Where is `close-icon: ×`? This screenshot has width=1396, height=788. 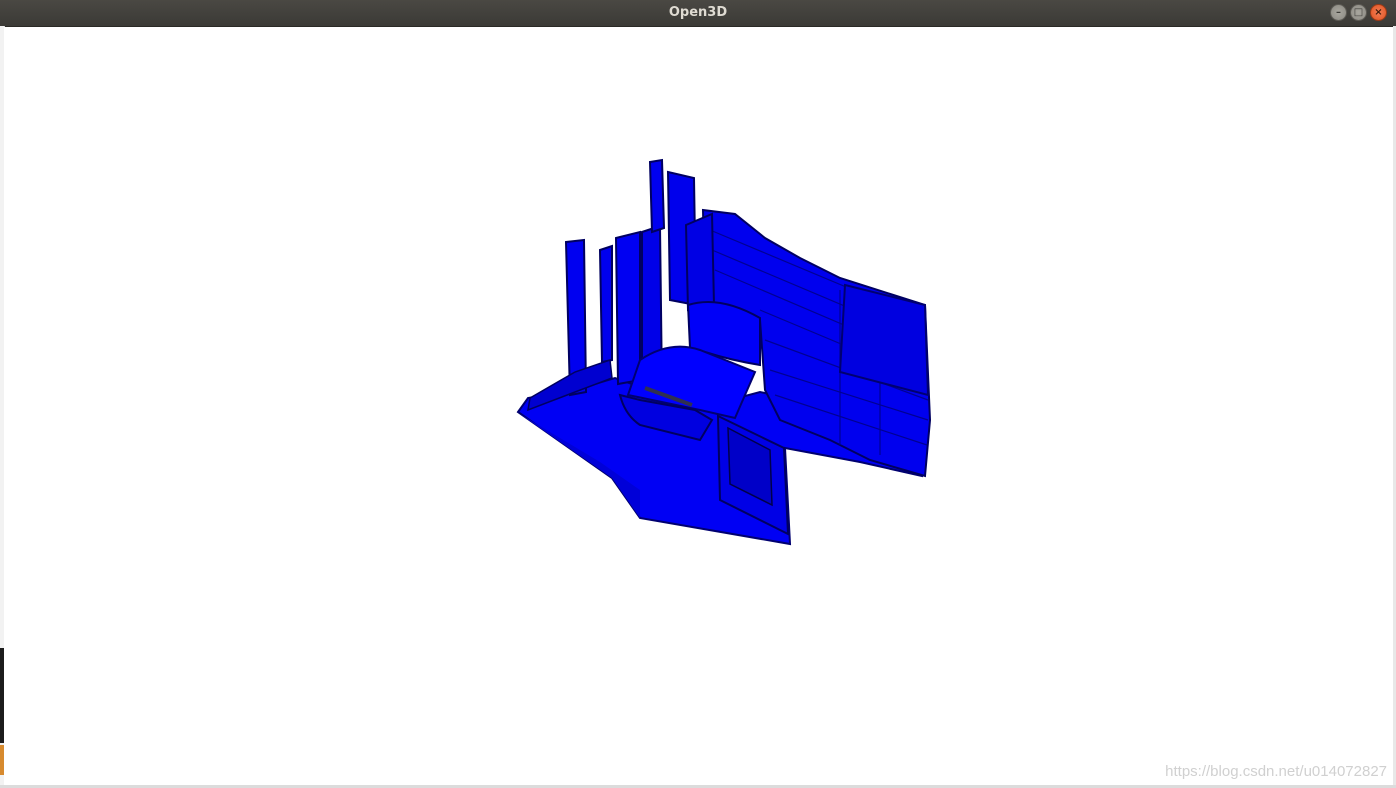
close-icon: × is located at coordinates (1378, 12).